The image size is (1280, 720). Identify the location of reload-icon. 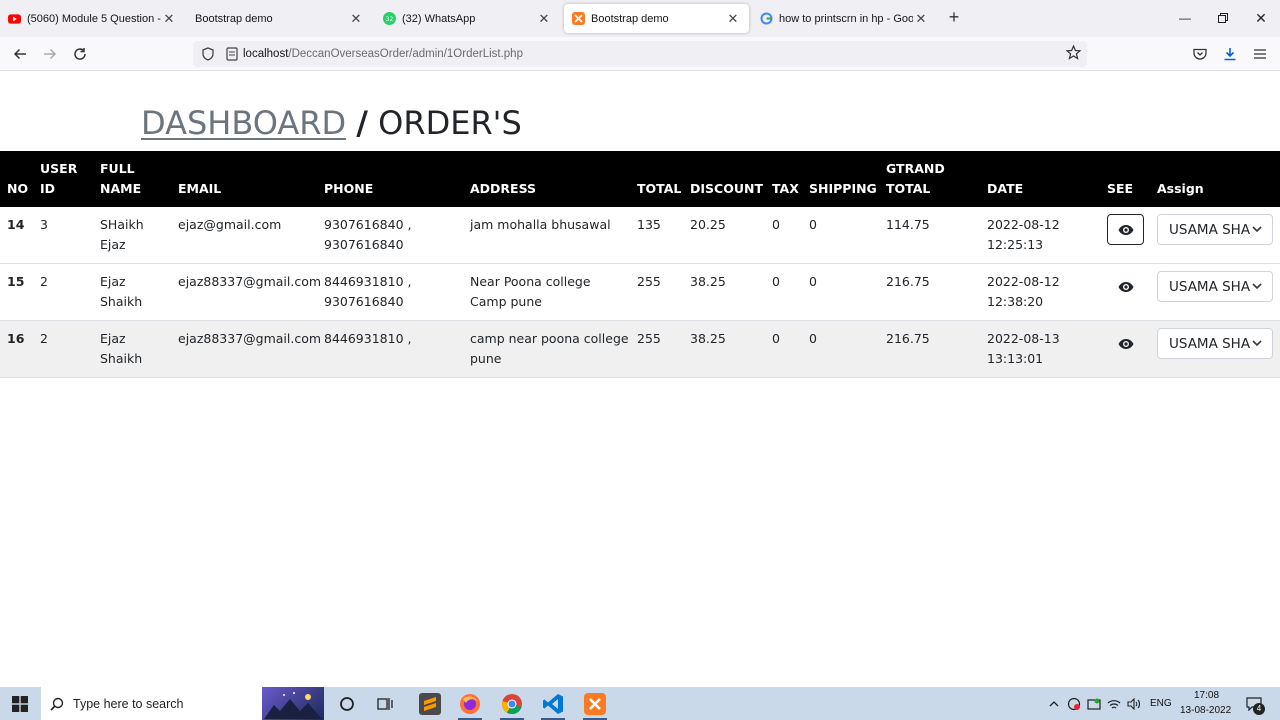
(80, 54).